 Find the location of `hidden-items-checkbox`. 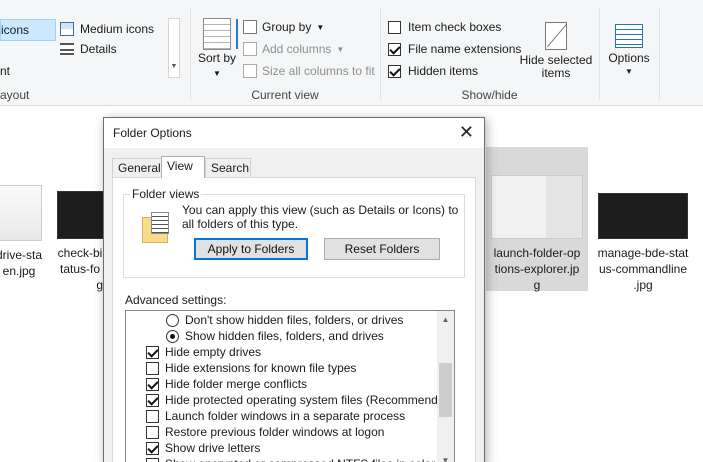

hidden-items-checkbox is located at coordinates (394, 71).